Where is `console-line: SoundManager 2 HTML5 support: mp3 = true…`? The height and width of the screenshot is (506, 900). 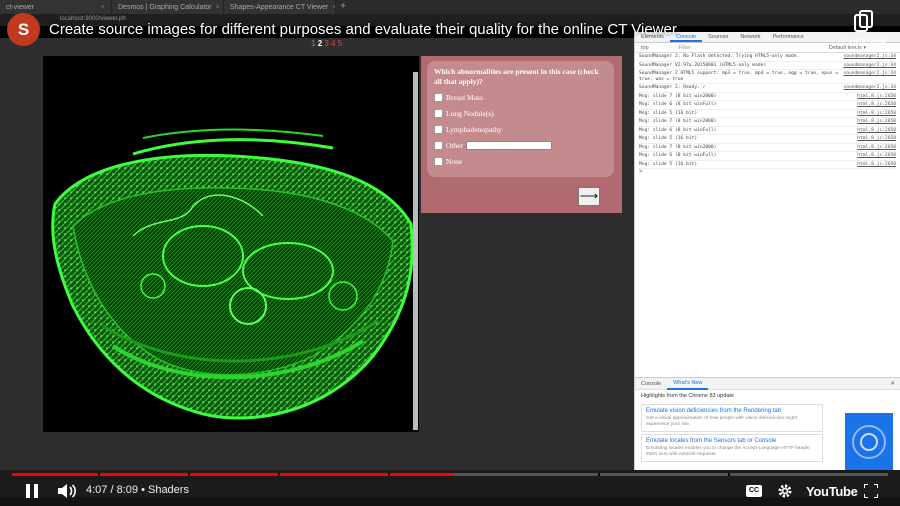
console-line: SoundManager 2 HTML5 support: mp3 = true… is located at coordinates (767, 77).